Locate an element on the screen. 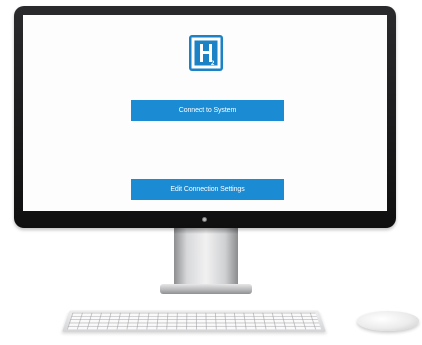 The height and width of the screenshot is (345, 422). camera-icon is located at coordinates (204, 219).